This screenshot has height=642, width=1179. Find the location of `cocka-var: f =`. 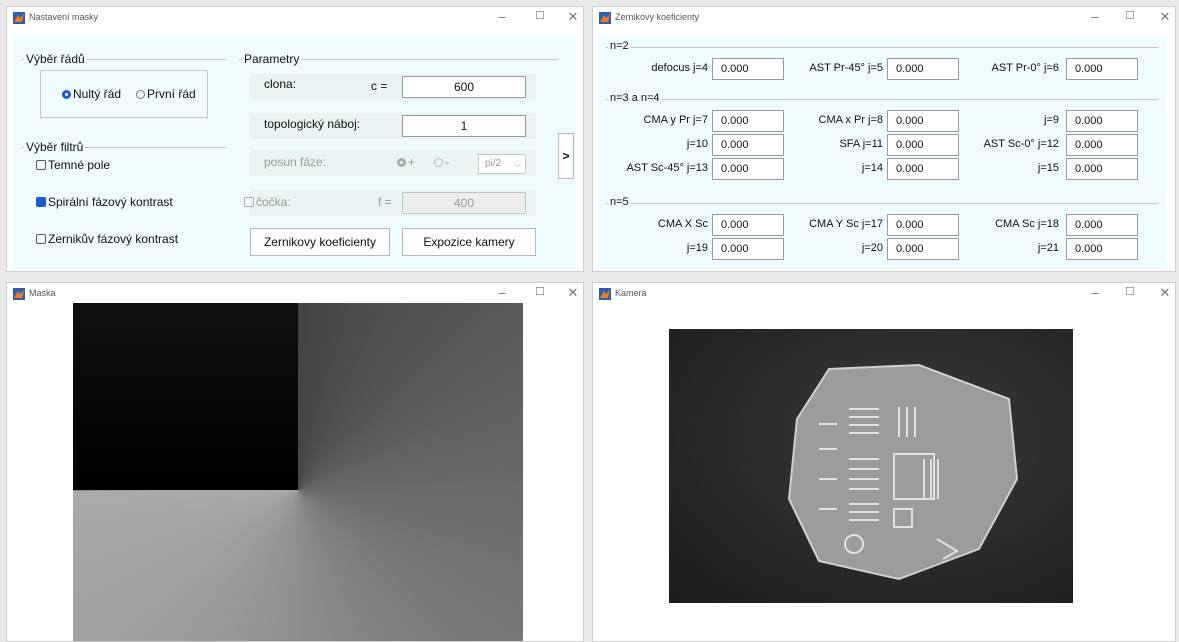

cocka-var: f = is located at coordinates (385, 202).